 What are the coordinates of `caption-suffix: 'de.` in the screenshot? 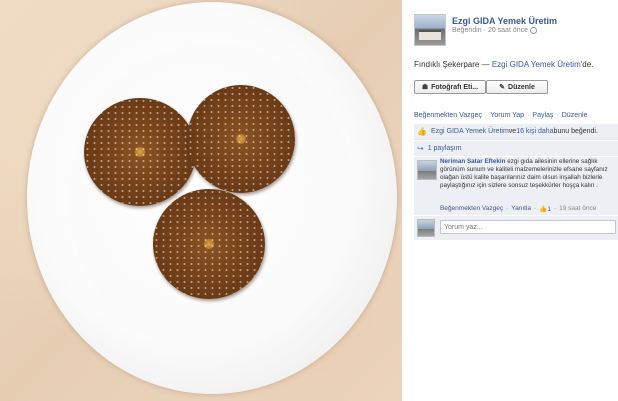 It's located at (587, 64).